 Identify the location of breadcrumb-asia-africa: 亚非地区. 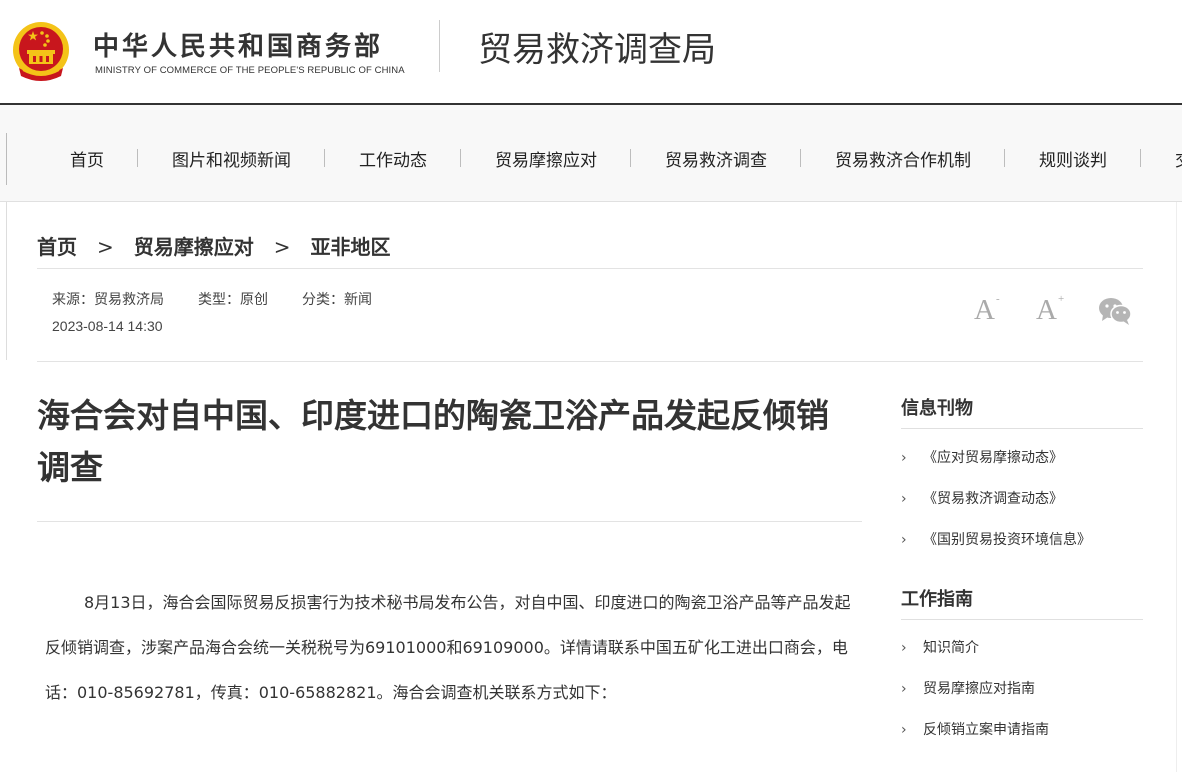
(351, 245).